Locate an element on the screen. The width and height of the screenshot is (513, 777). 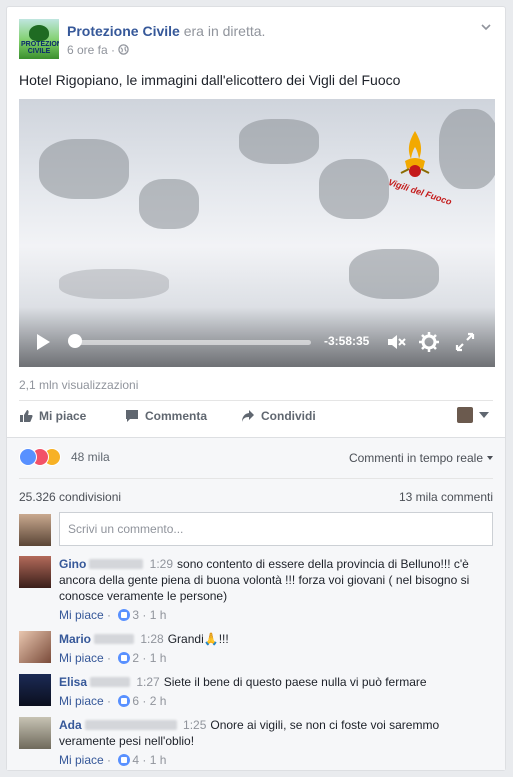
comment-video-time: 1:29 is located at coordinates (161, 564).